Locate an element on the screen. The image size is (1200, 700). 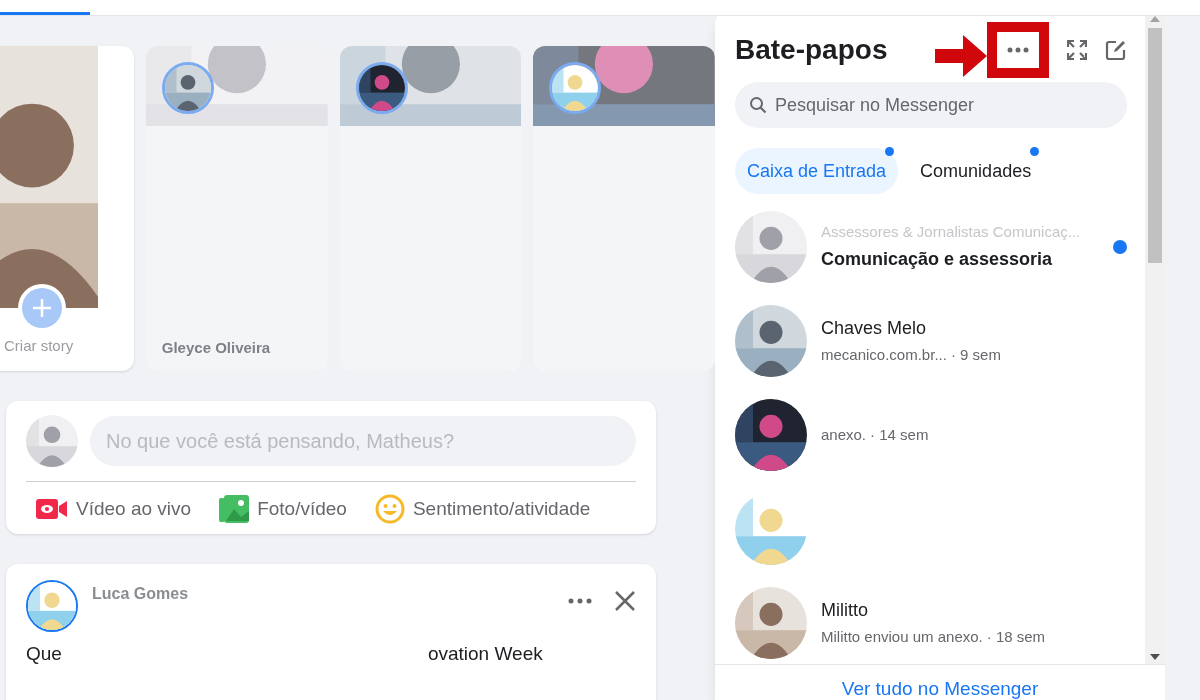
conversation-item: Assessores & Jornalistas Comunicaç... Comunicação e assessoria is located at coordinates (931, 247).